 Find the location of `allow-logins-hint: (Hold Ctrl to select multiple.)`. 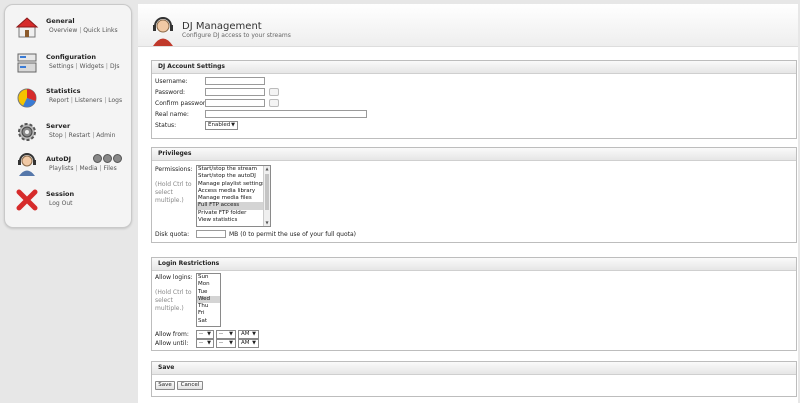

allow-logins-hint: (Hold Ctrl to select multiple.) is located at coordinates (173, 300).